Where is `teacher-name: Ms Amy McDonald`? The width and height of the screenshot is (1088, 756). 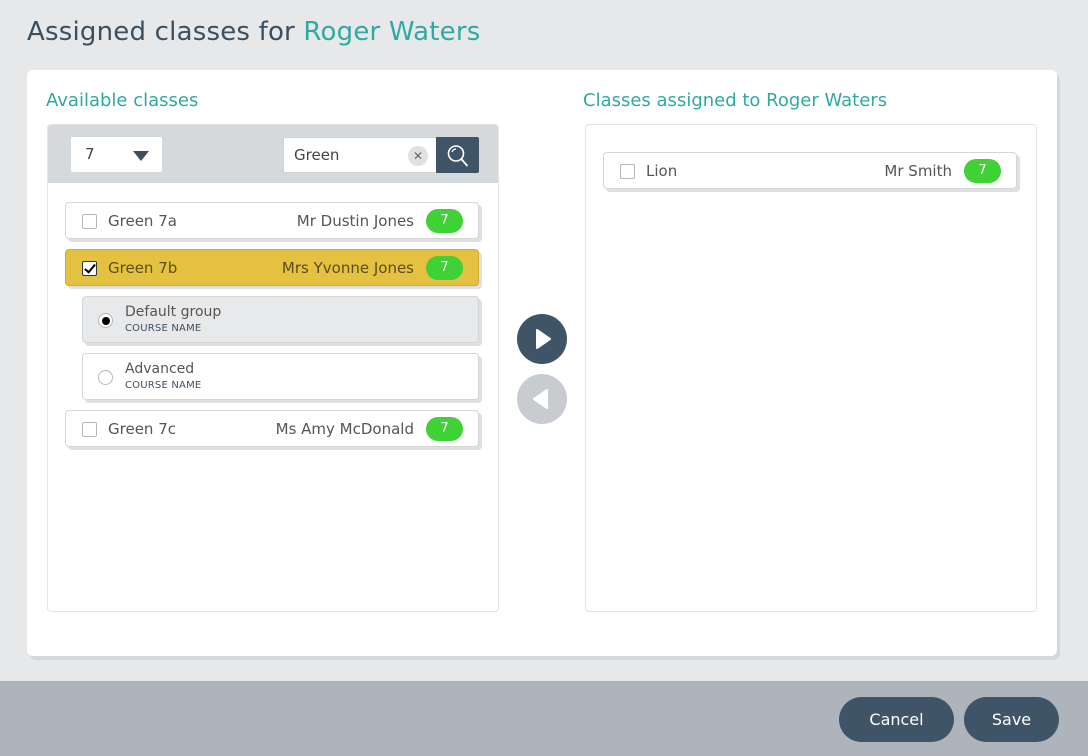
teacher-name: Ms Amy McDonald is located at coordinates (344, 429).